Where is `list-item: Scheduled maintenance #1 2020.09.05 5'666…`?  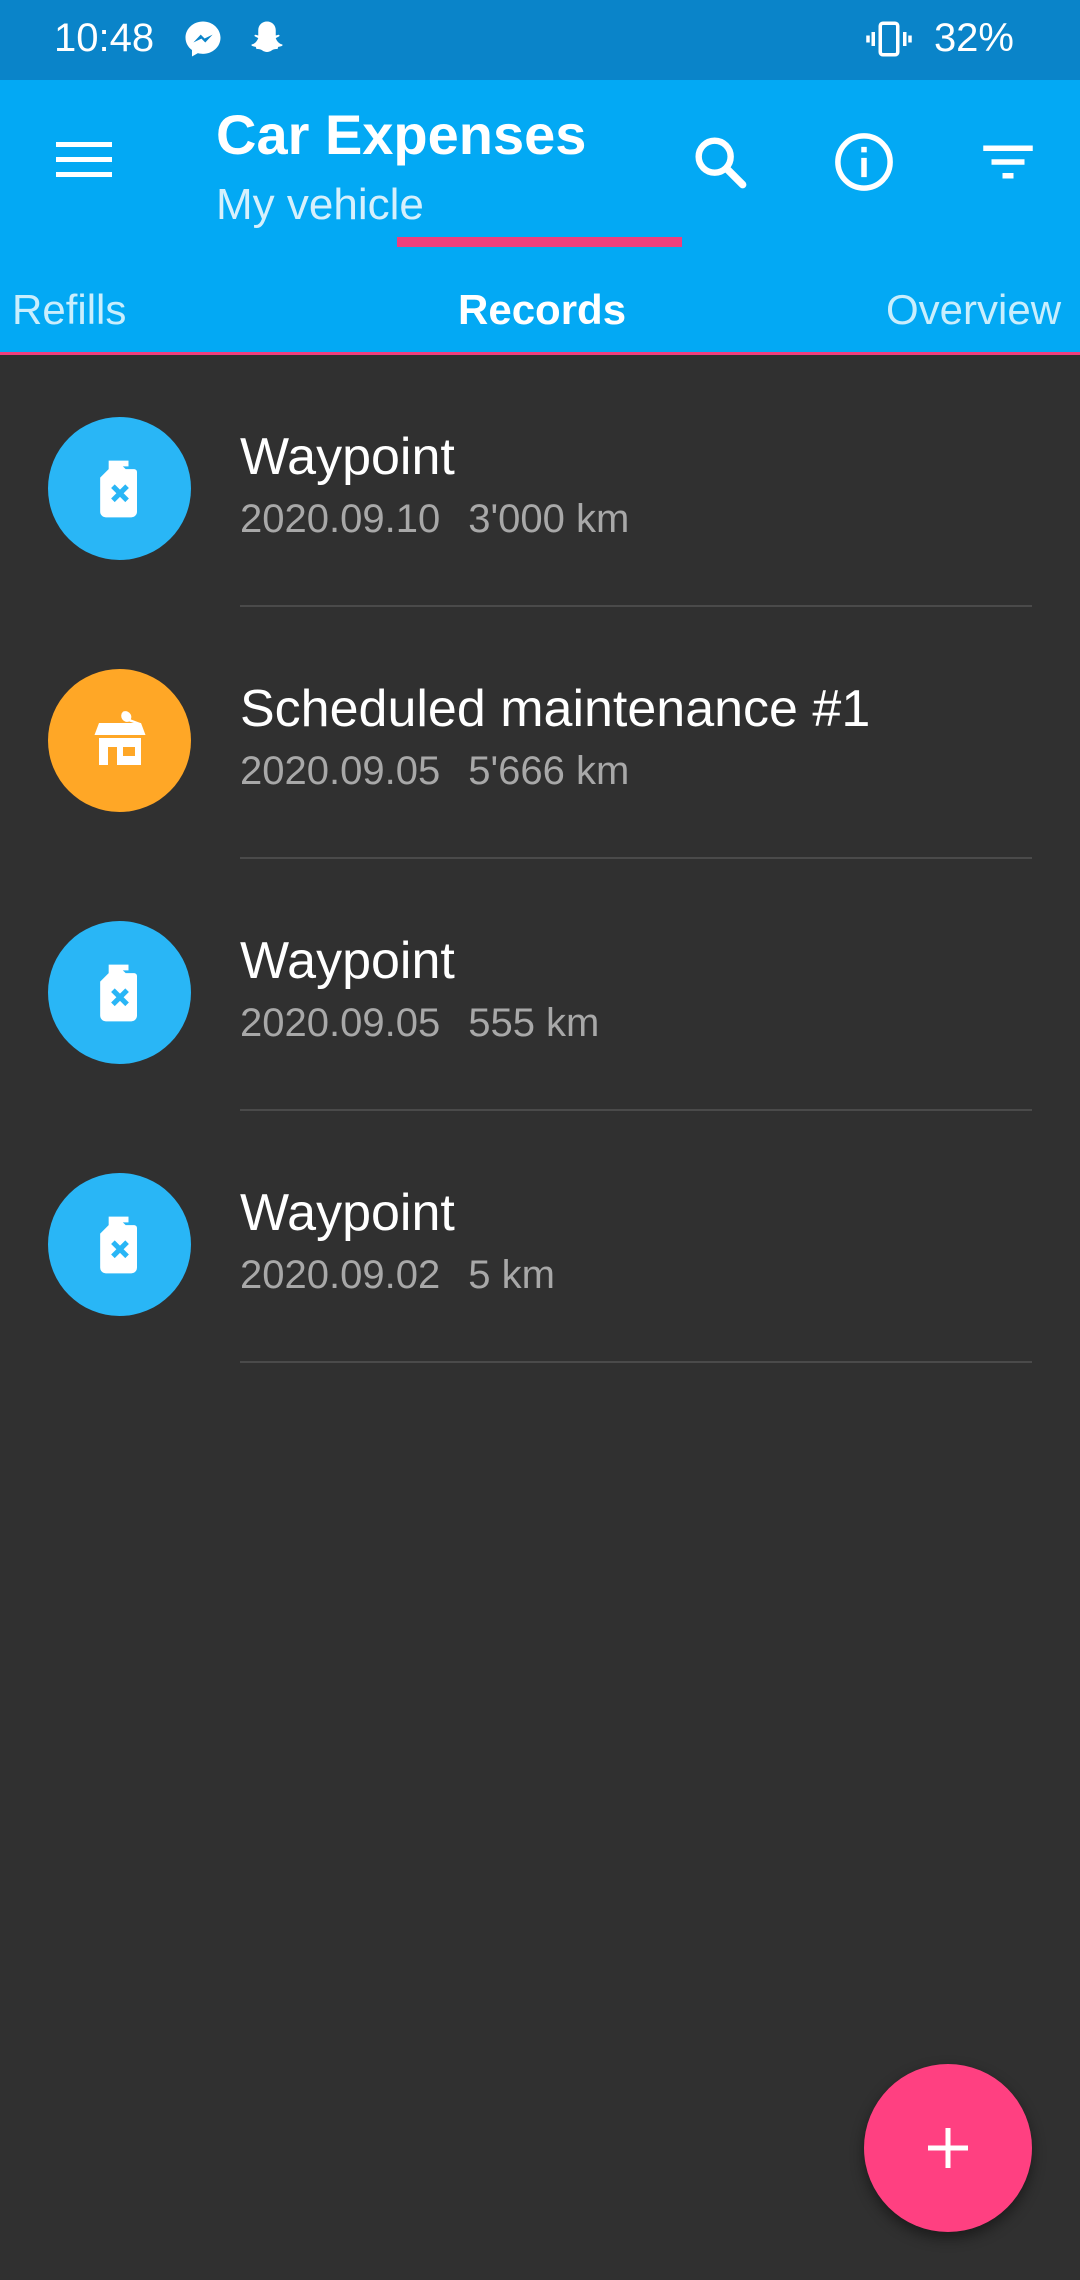 list-item: Scheduled maintenance #1 2020.09.05 5'666… is located at coordinates (540, 733).